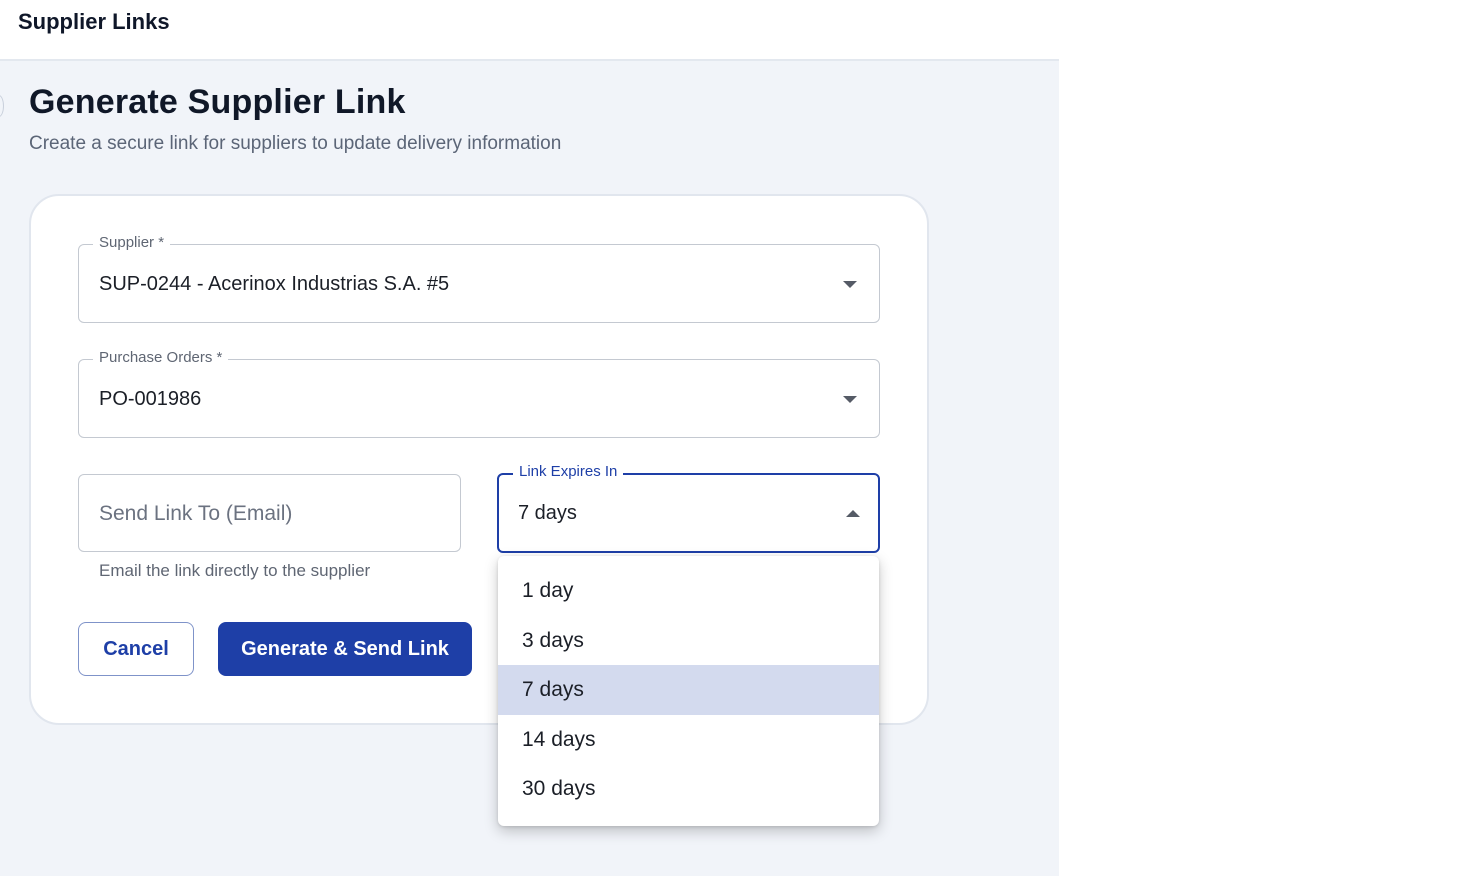 Image resolution: width=1477 pixels, height=876 pixels. I want to click on supplier-label: Supplier *, so click(132, 243).